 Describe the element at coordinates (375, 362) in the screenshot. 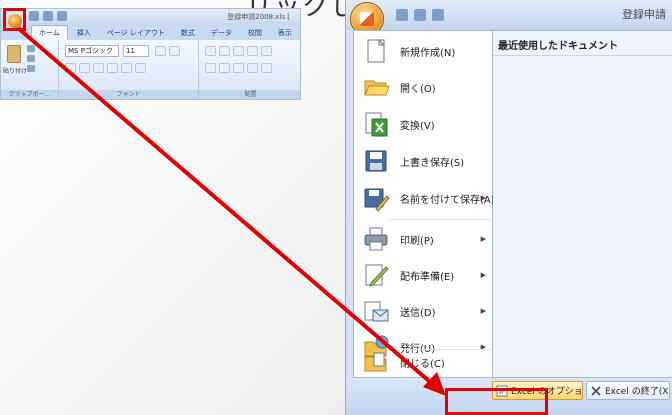

I see `close-document-icon` at that location.